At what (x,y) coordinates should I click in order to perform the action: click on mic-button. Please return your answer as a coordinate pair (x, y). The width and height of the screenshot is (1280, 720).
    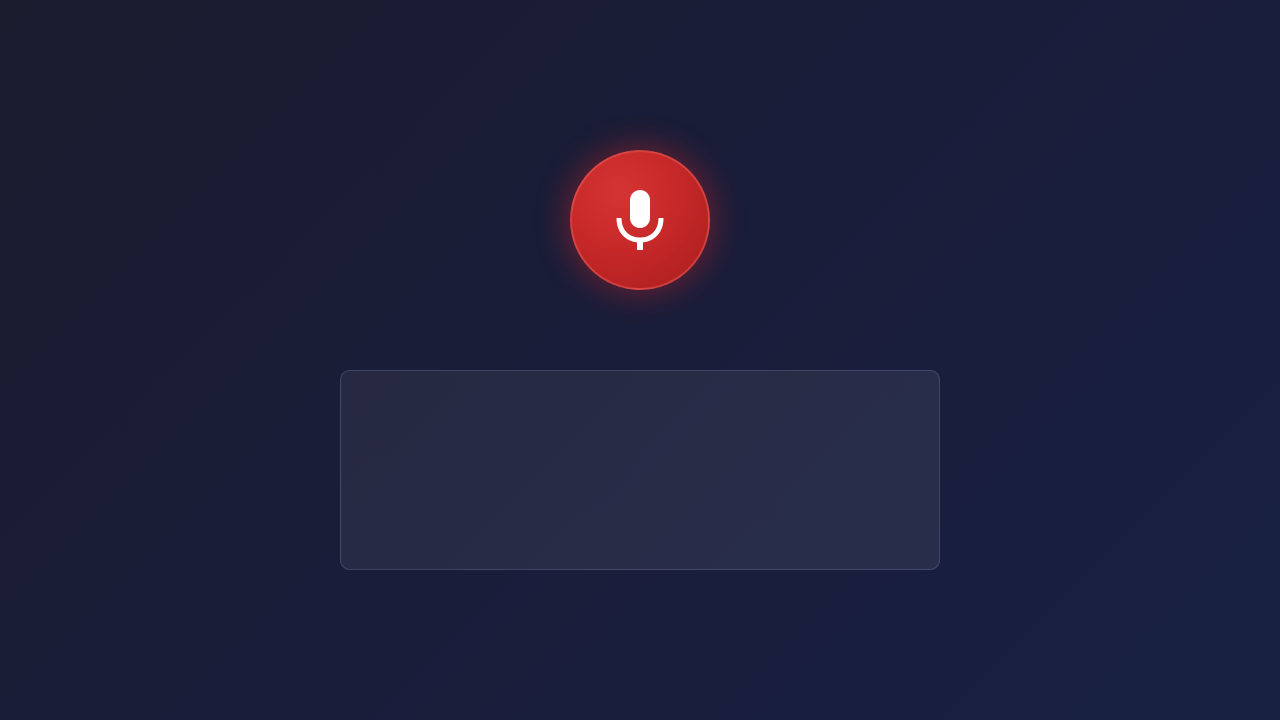
    Looking at the image, I should click on (640, 220).